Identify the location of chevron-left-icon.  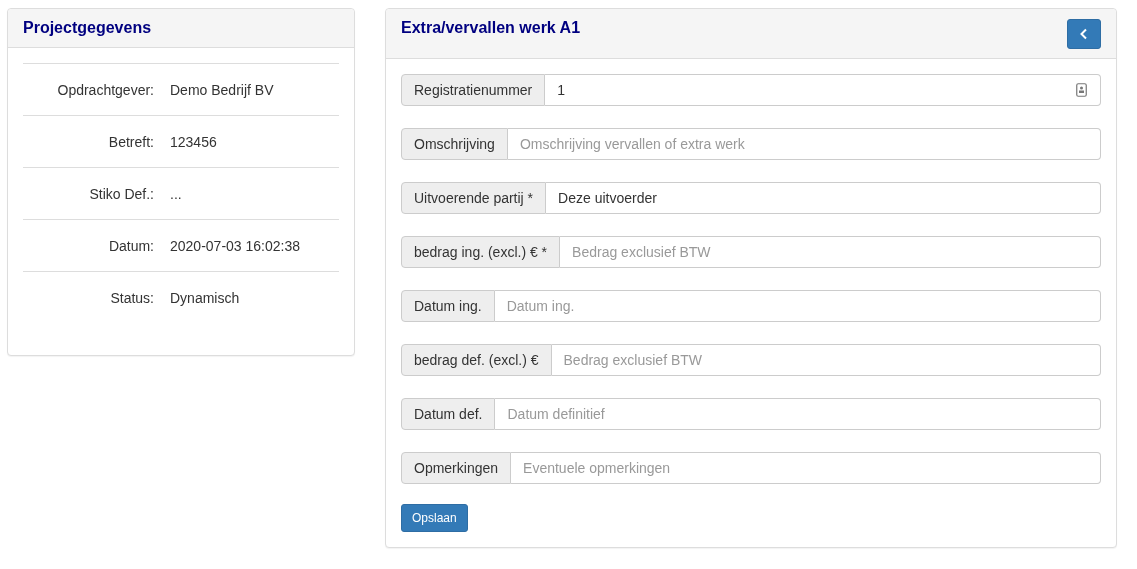
(1084, 34).